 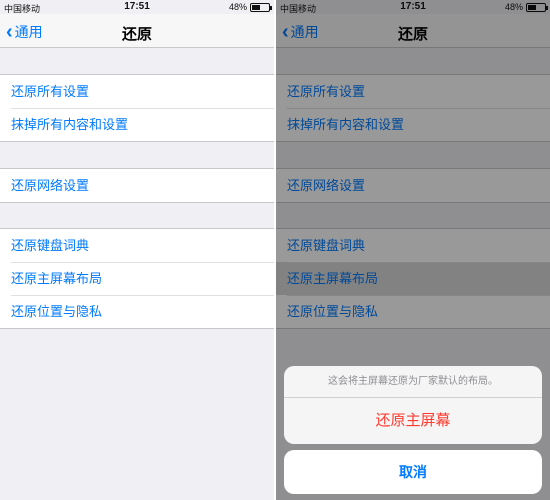 What do you see at coordinates (137, 245) in the screenshot?
I see `reset-keyboard-dictionary: 还原键盘词典` at bounding box center [137, 245].